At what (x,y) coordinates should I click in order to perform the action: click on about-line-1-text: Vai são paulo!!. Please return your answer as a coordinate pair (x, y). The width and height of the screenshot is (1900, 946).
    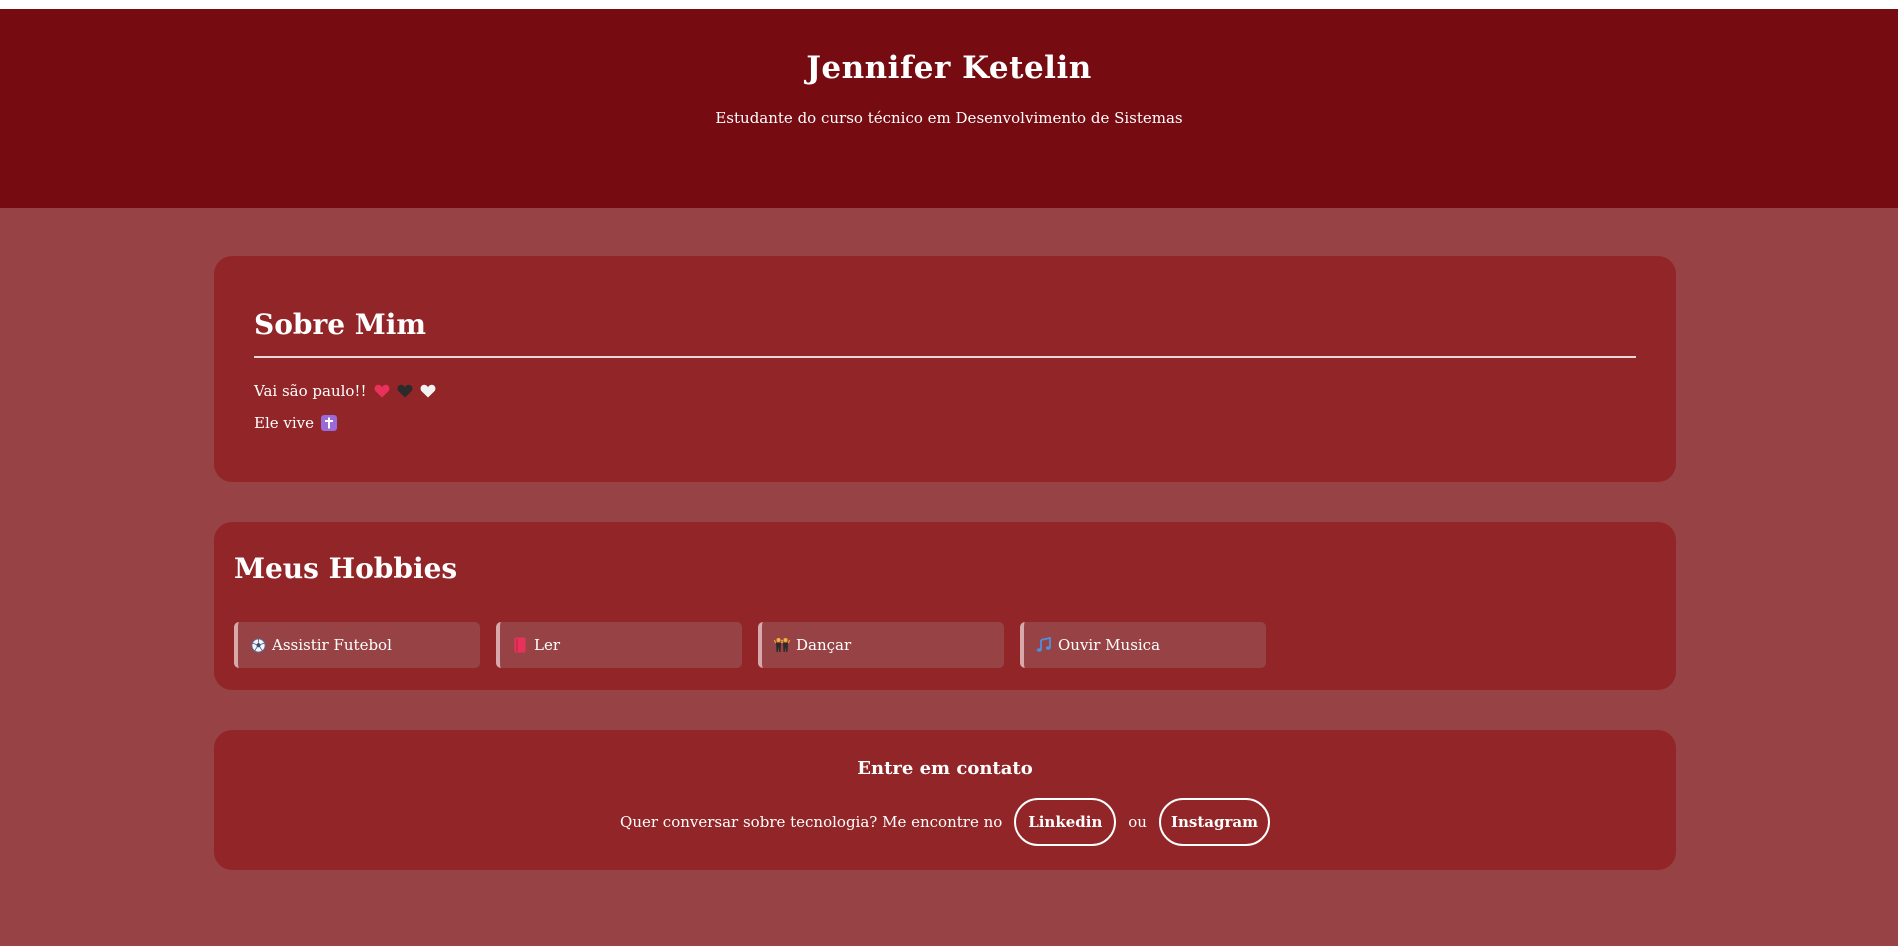
    Looking at the image, I should click on (310, 391).